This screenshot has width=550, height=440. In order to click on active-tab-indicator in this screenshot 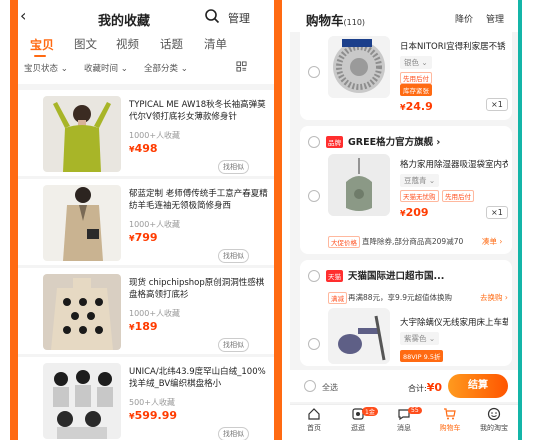, I will do `click(40, 56)`.